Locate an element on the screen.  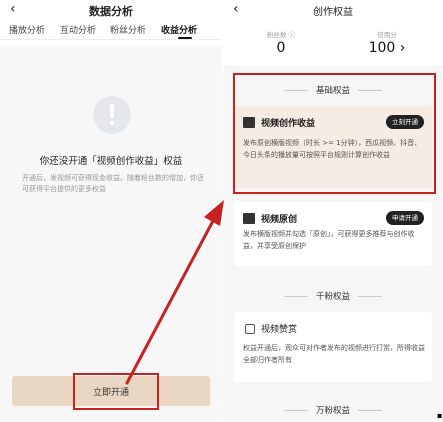
tab-play-analysis: 播放分析 is located at coordinates (27, 29).